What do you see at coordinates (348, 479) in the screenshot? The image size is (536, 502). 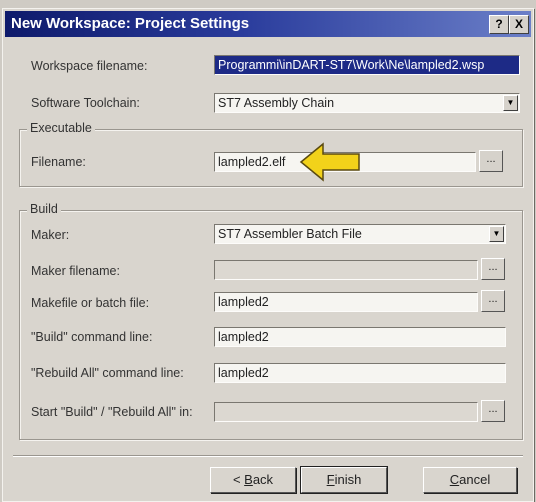 I see `finish-rest: inish` at bounding box center [348, 479].